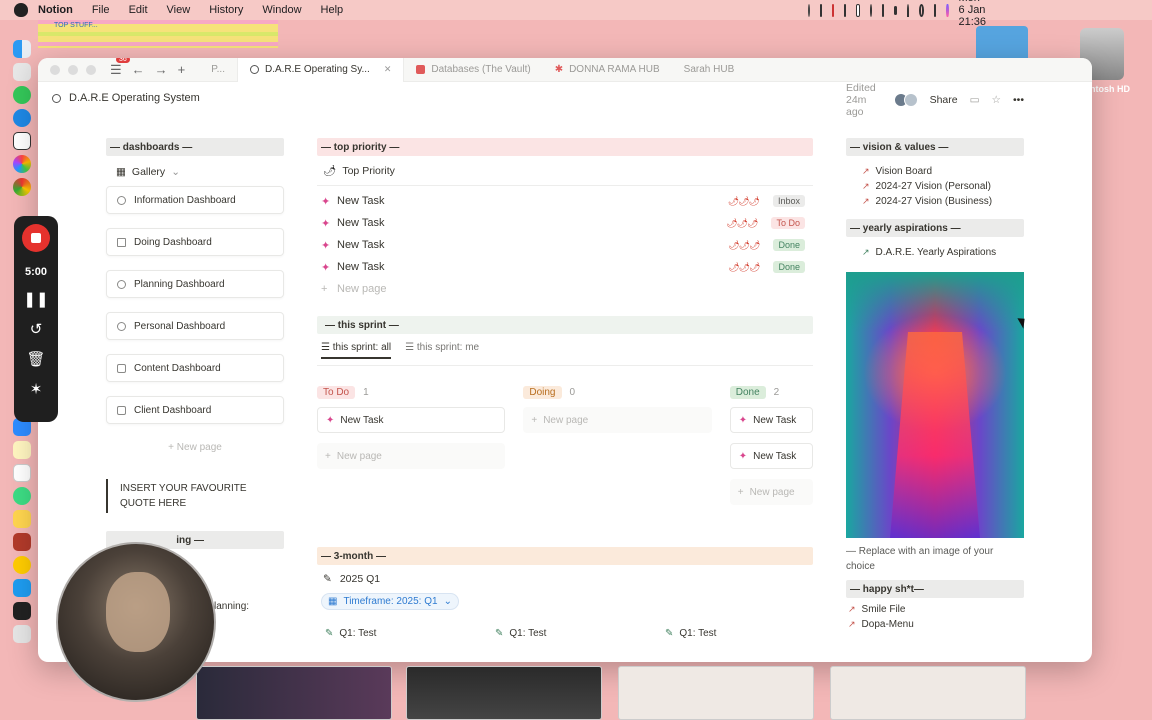 The width and height of the screenshot is (1152, 720). I want to click on messages-icon, so click(22, 95).